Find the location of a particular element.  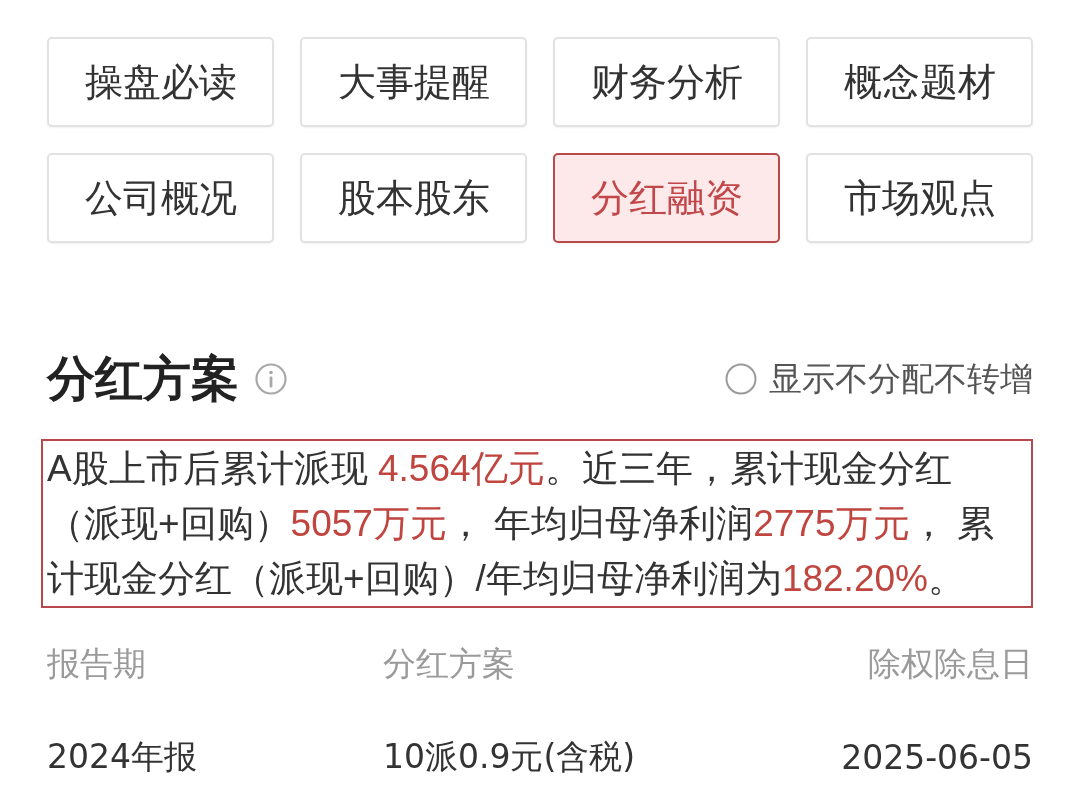

tab: 市场观点 is located at coordinates (919, 198).